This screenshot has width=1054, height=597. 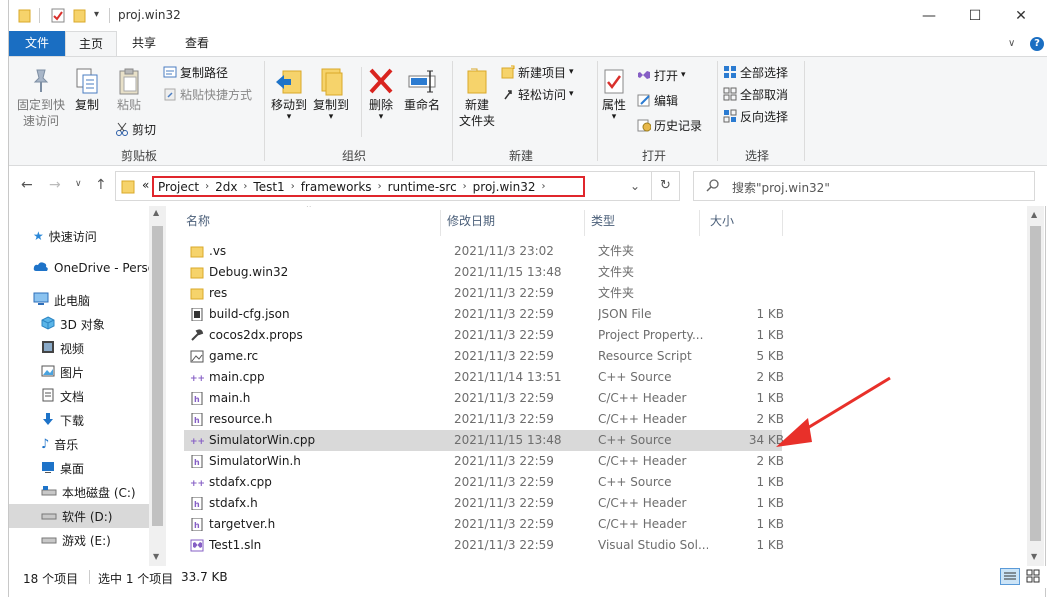 I want to click on column-header-size: 大小, so click(x=745, y=221).